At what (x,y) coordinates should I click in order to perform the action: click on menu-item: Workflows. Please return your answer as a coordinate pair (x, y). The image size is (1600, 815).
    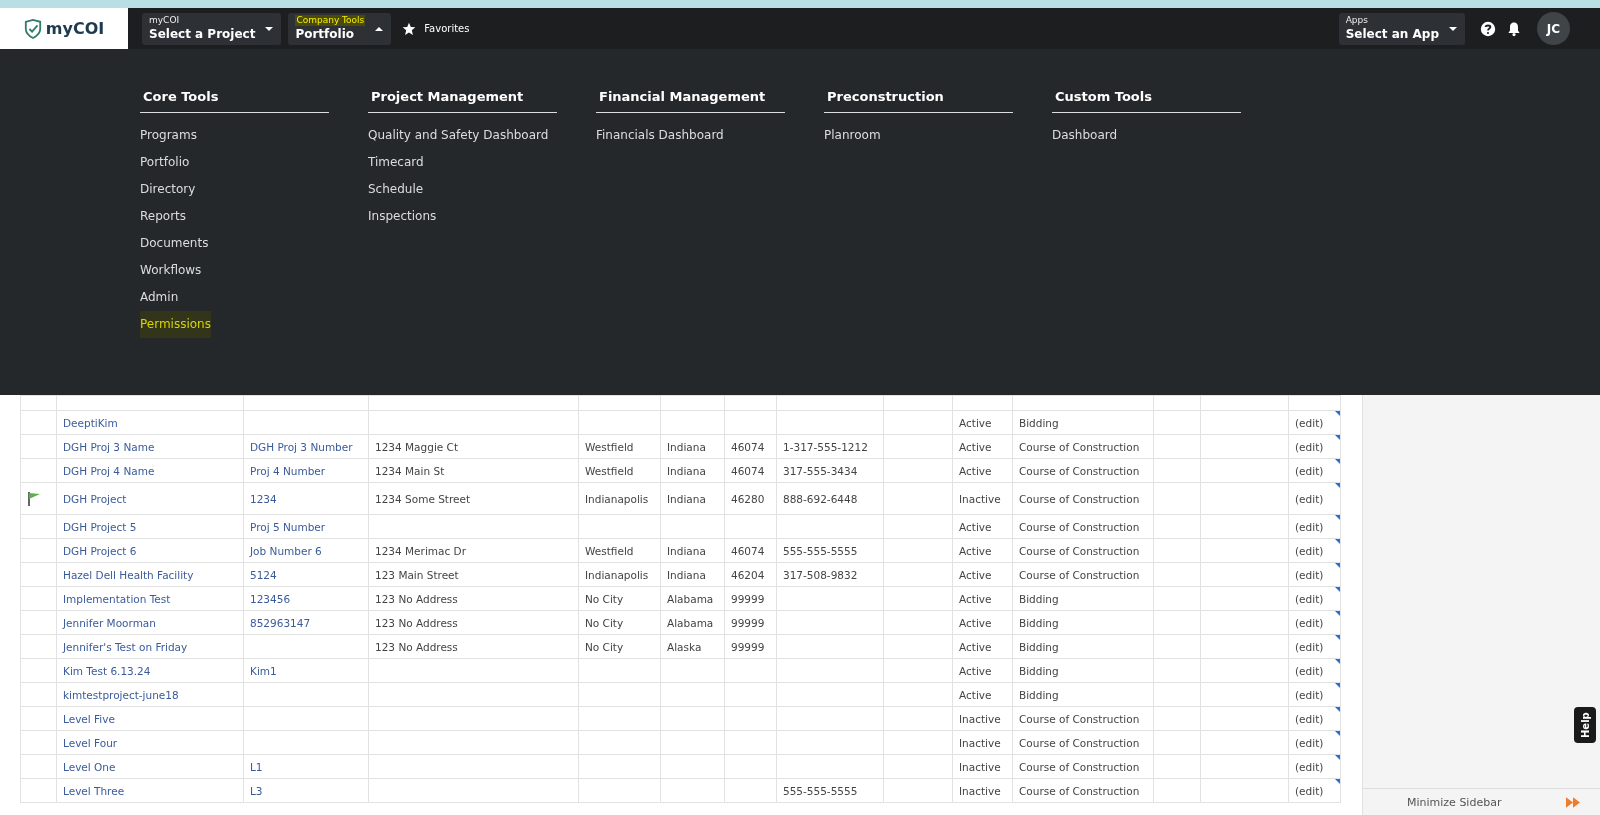
    Looking at the image, I should click on (171, 270).